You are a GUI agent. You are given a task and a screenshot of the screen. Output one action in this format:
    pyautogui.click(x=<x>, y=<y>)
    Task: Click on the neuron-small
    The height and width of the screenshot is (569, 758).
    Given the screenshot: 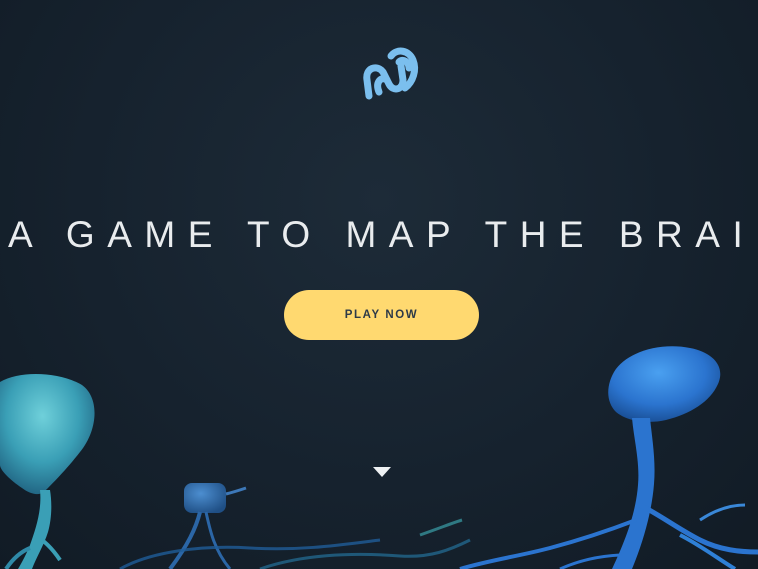 What is the action you would take?
    pyautogui.click(x=295, y=526)
    